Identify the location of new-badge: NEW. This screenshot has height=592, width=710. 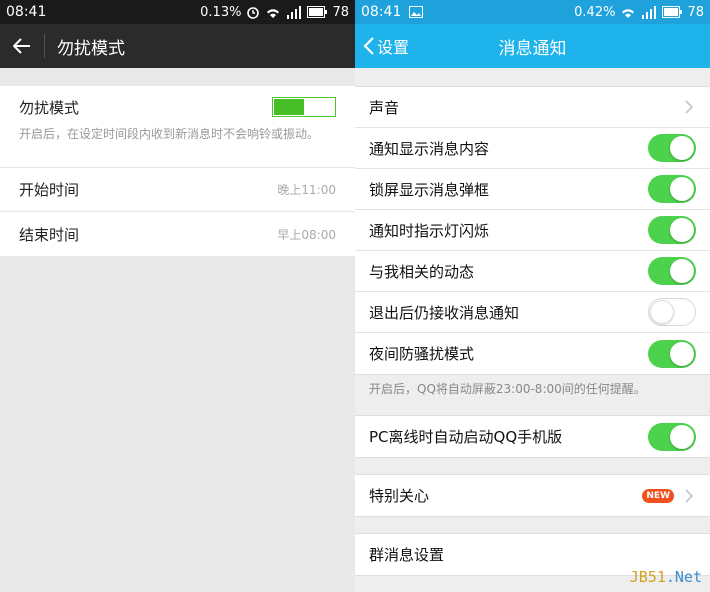
(658, 495).